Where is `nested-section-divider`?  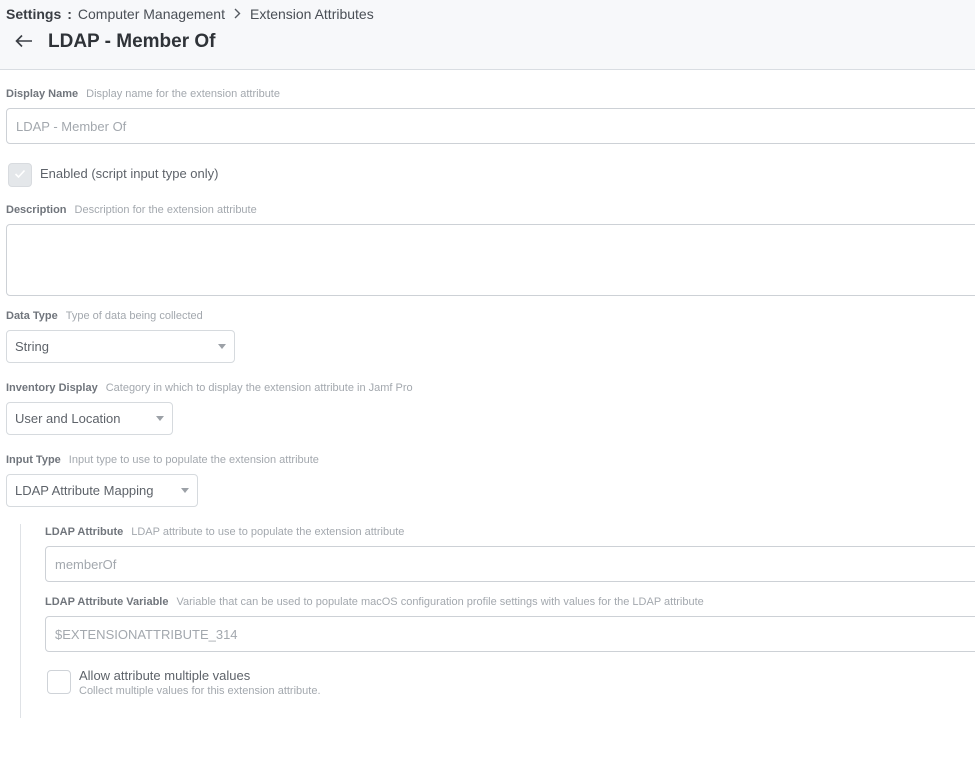
nested-section-divider is located at coordinates (20, 621).